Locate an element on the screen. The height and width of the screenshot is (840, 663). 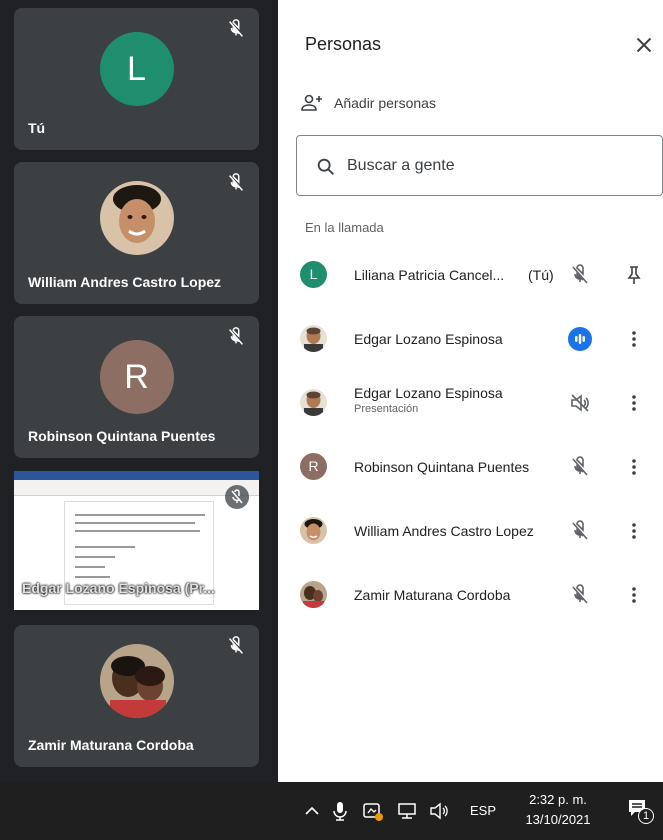
participant-name: Robinson Quintana Puentes is located at coordinates (442, 467).